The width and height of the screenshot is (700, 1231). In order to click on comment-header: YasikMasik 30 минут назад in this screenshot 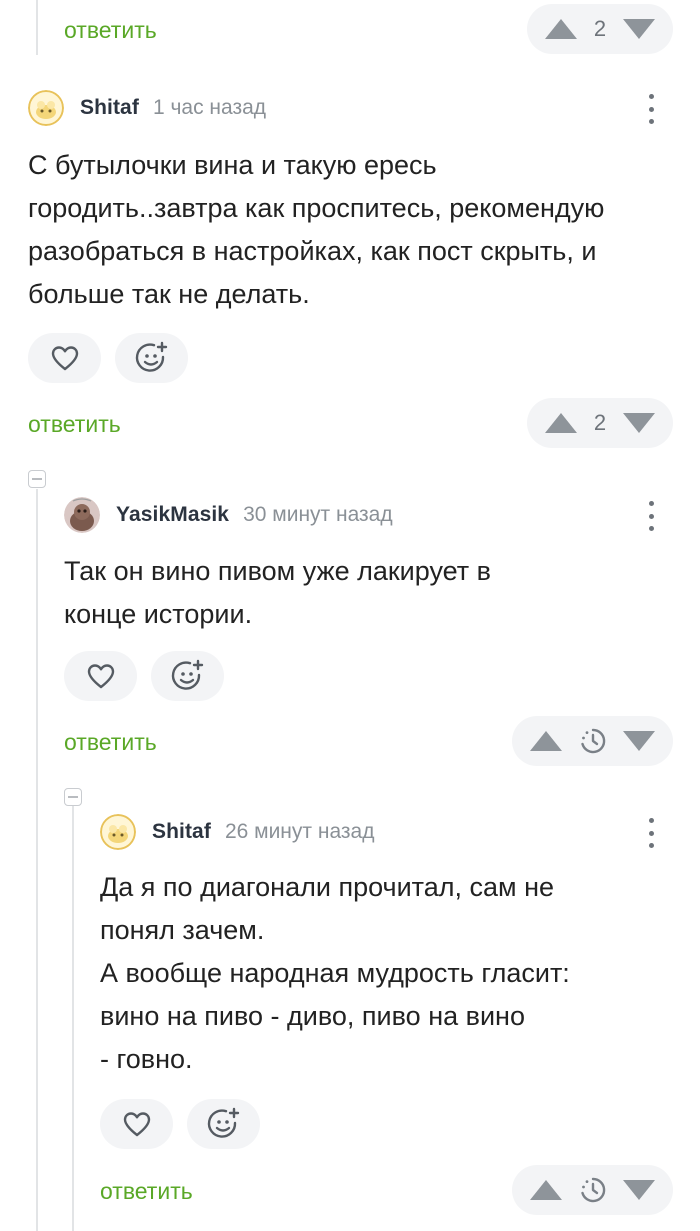, I will do `click(228, 515)`.